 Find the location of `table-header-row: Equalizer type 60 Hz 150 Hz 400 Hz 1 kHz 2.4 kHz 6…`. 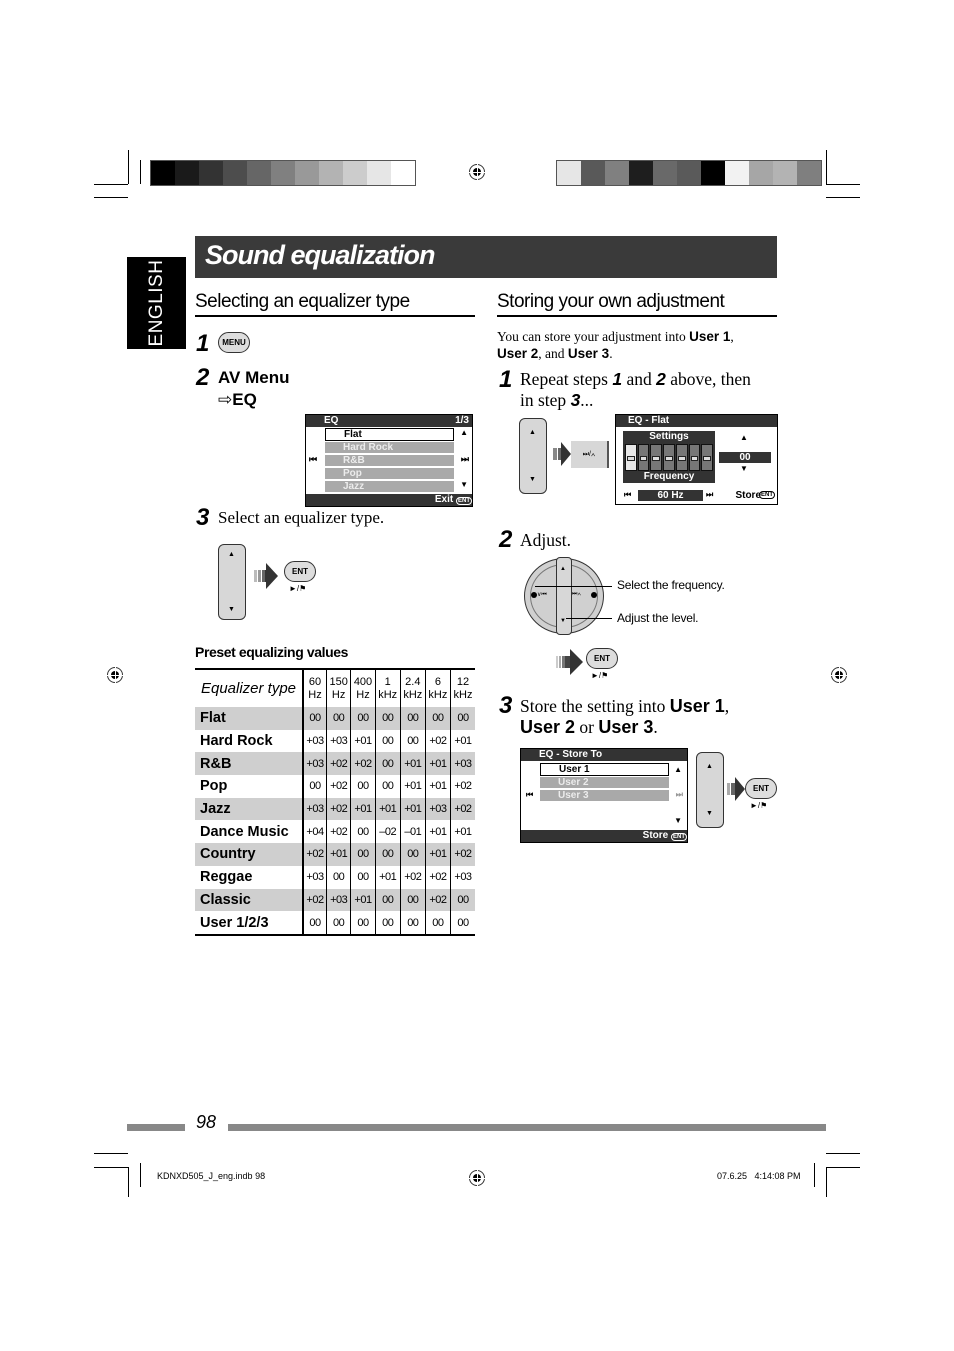

table-header-row: Equalizer type 60 Hz 150 Hz 400 Hz 1 kHz 2.4 kHz 6… is located at coordinates (335, 688).